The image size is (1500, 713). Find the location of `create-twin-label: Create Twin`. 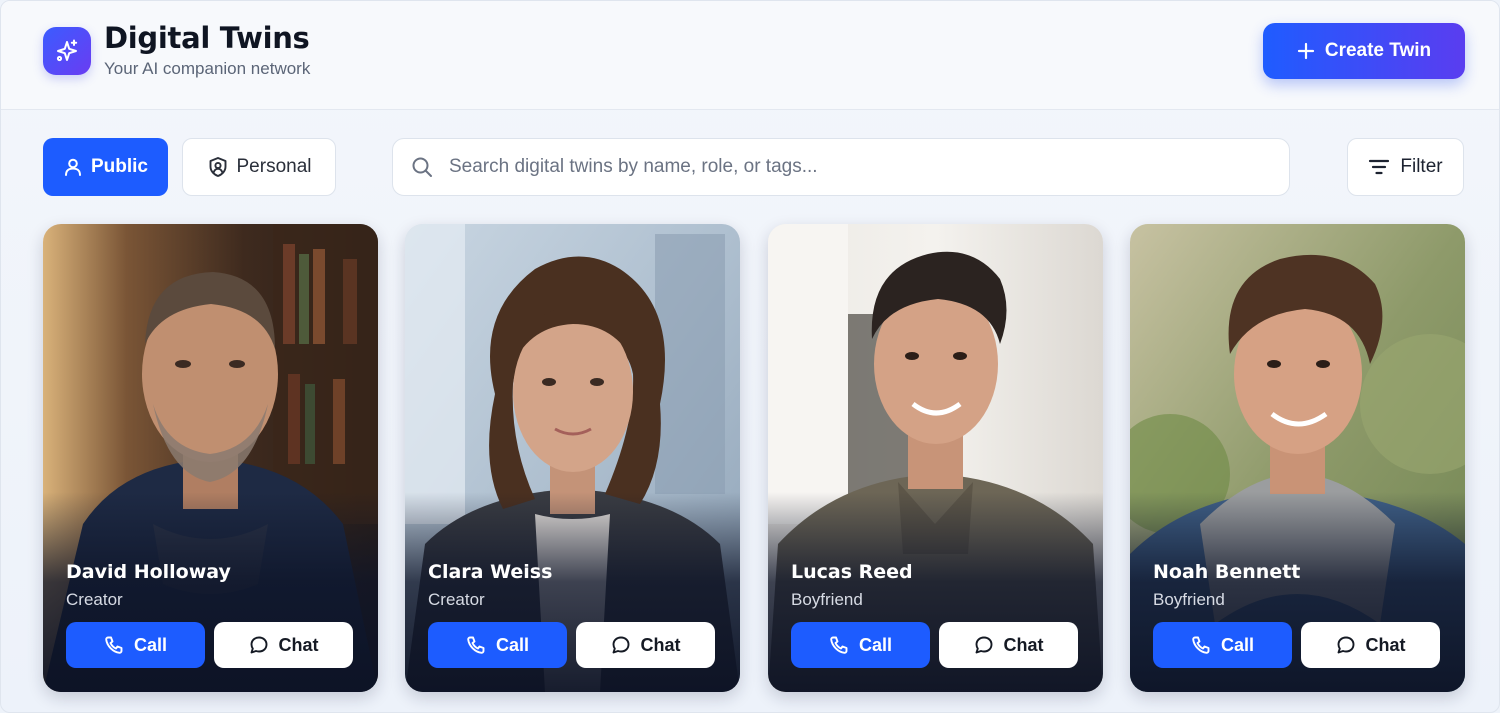

create-twin-label: Create Twin is located at coordinates (1378, 50).